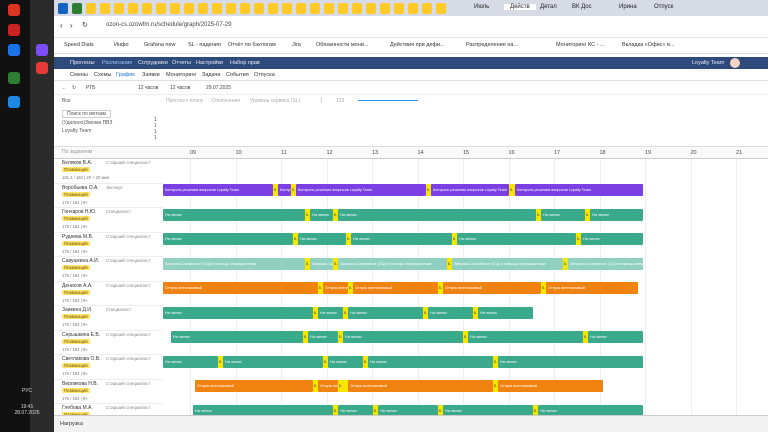  I want to click on range-slider, so click(388, 100).